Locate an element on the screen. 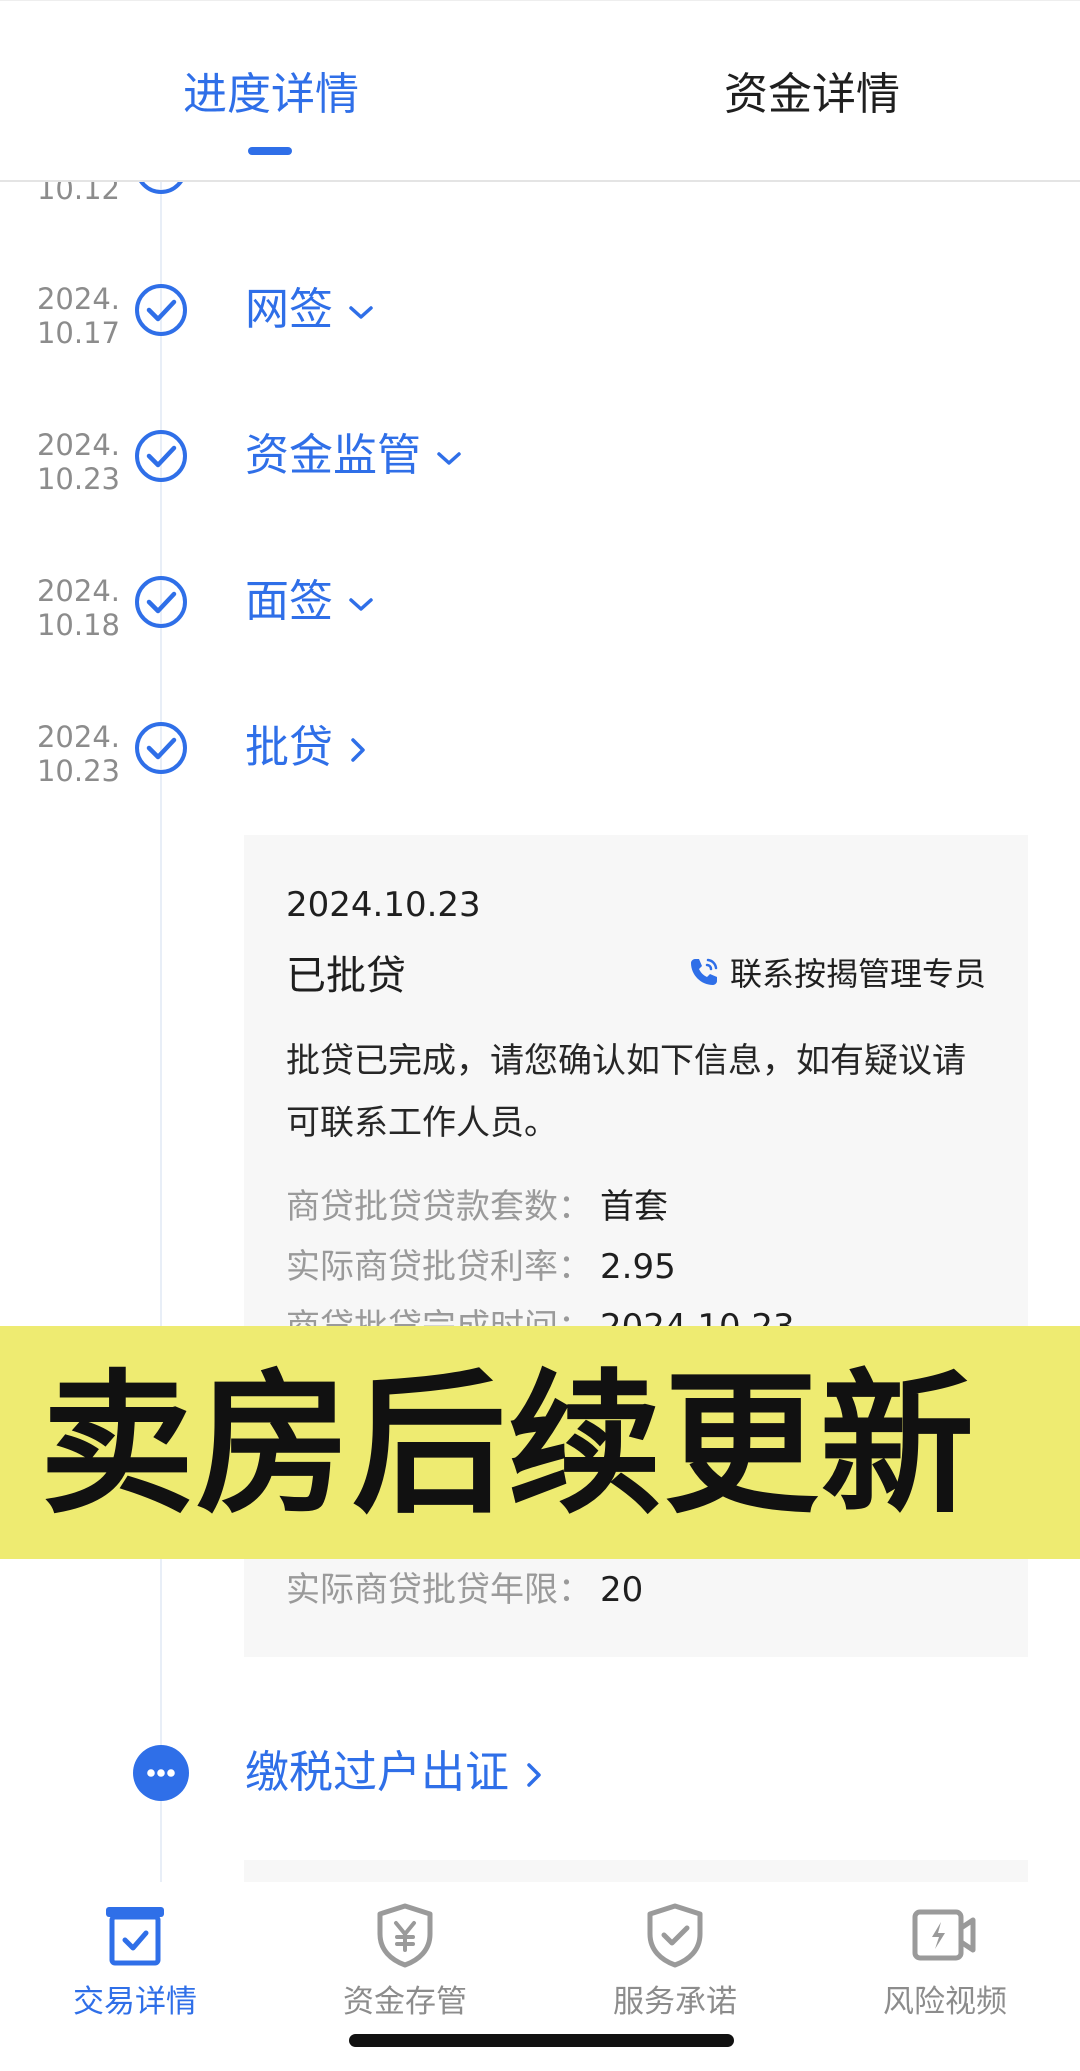 The image size is (1080, 2071). step-fund-supervision: 资金监管 is located at coordinates (354, 456).